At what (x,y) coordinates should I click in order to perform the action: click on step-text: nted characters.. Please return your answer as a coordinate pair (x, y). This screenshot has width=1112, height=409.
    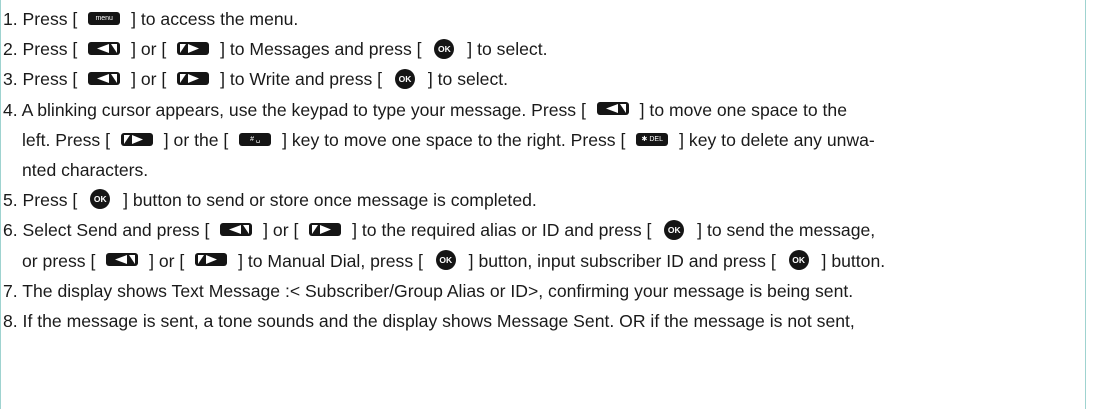
    Looking at the image, I should click on (85, 169).